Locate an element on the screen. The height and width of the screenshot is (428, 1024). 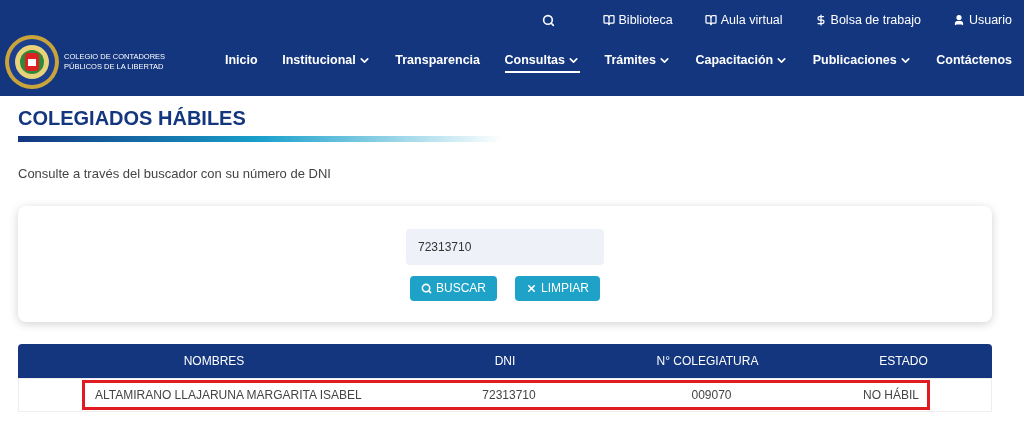
nav-item: Publicaciones is located at coordinates (862, 62).